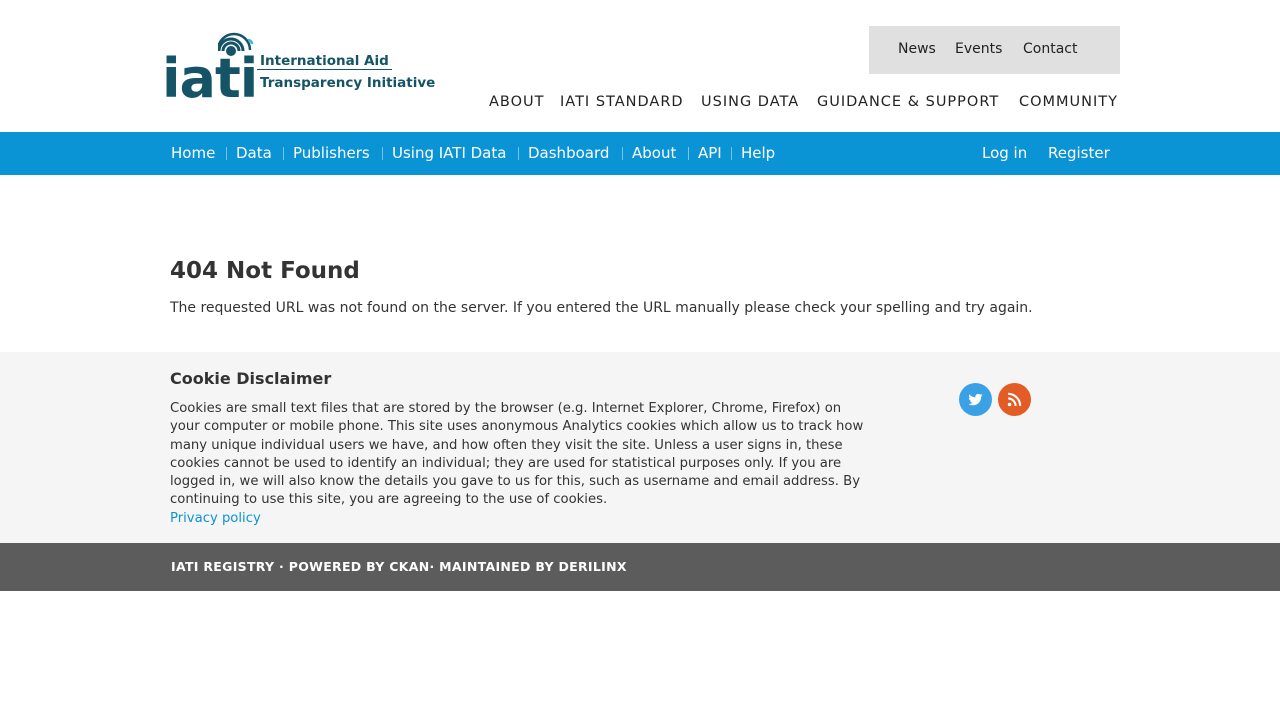 The width and height of the screenshot is (1280, 720). I want to click on nav-publishers: Publishers, so click(331, 153).